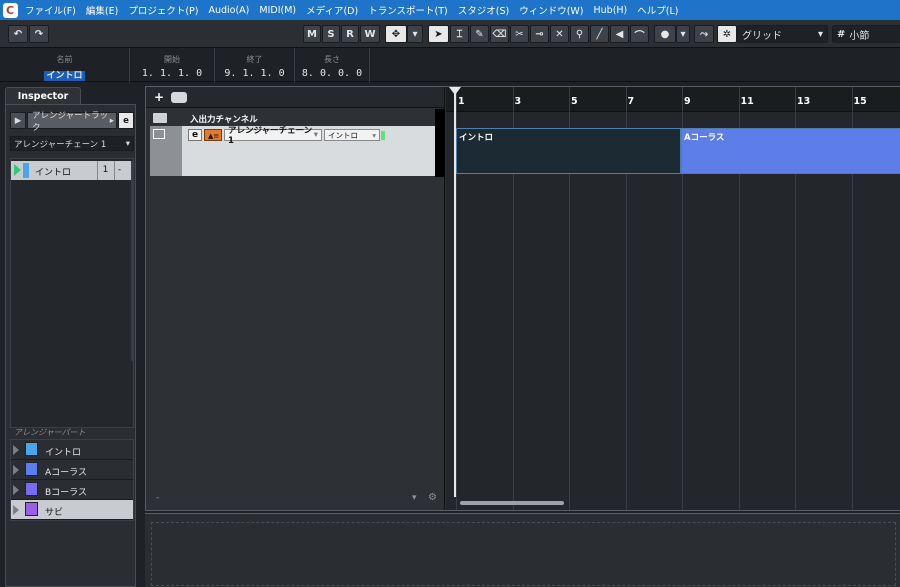  Describe the element at coordinates (195, 135) in the screenshot. I see `edit-arranger-button: e` at that location.